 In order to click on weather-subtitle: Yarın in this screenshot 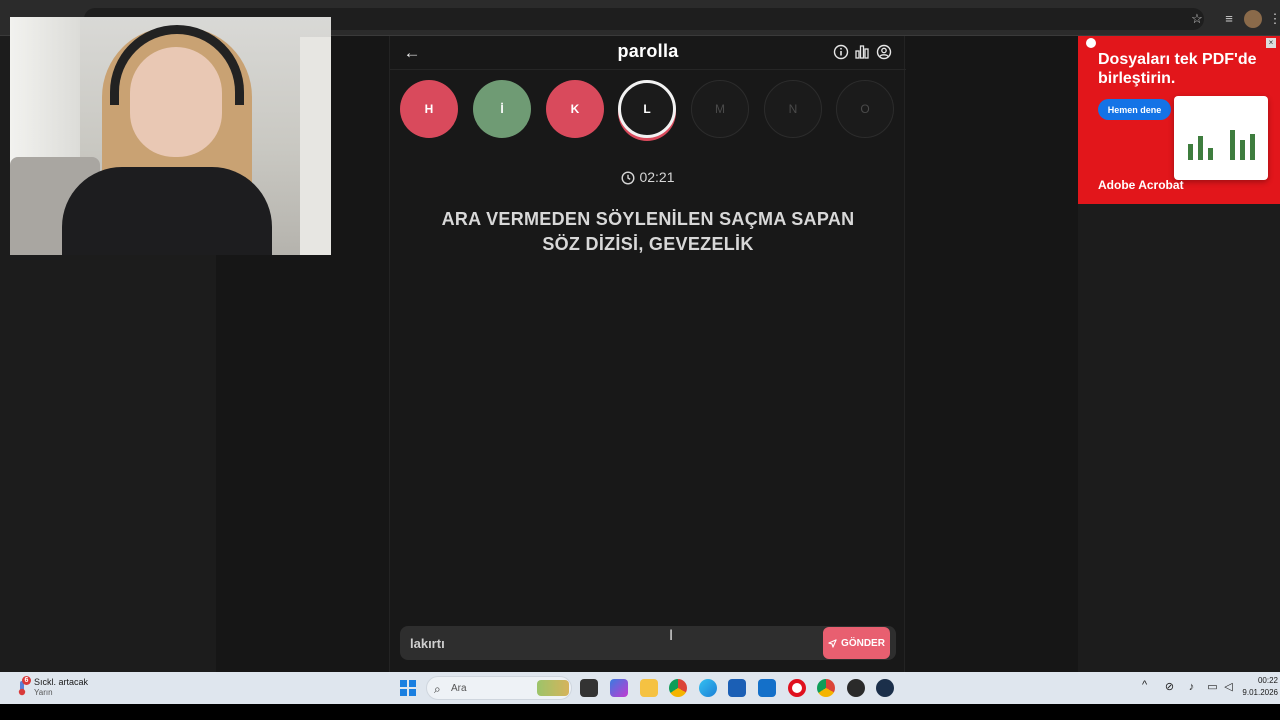, I will do `click(43, 692)`.